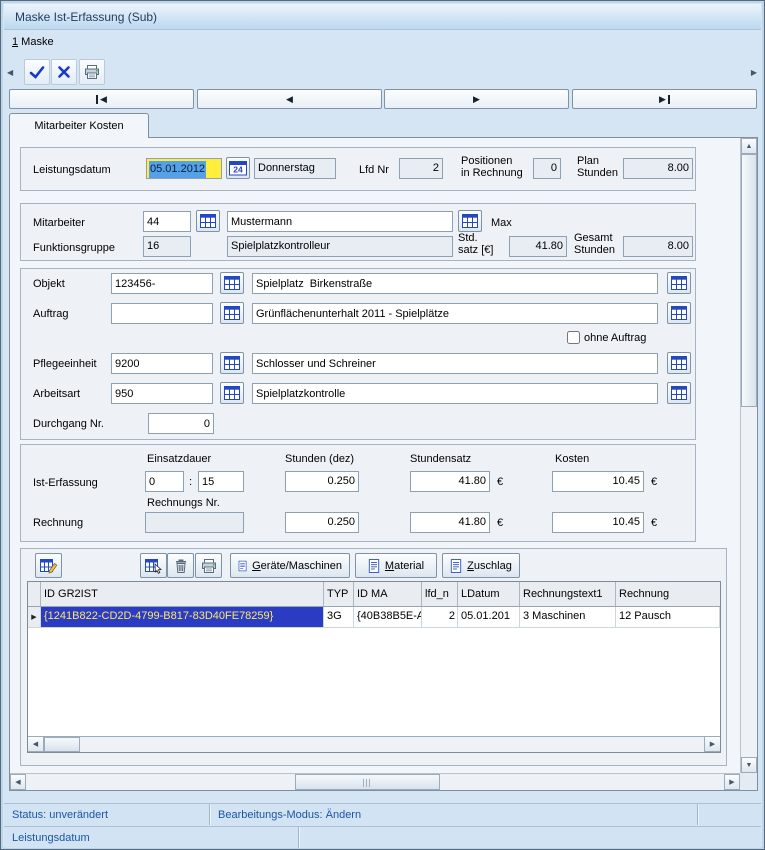 This screenshot has width=765, height=850. Describe the element at coordinates (568, 594) in the screenshot. I see `grid-header-rechnungstext1: Rechnungstext1` at that location.